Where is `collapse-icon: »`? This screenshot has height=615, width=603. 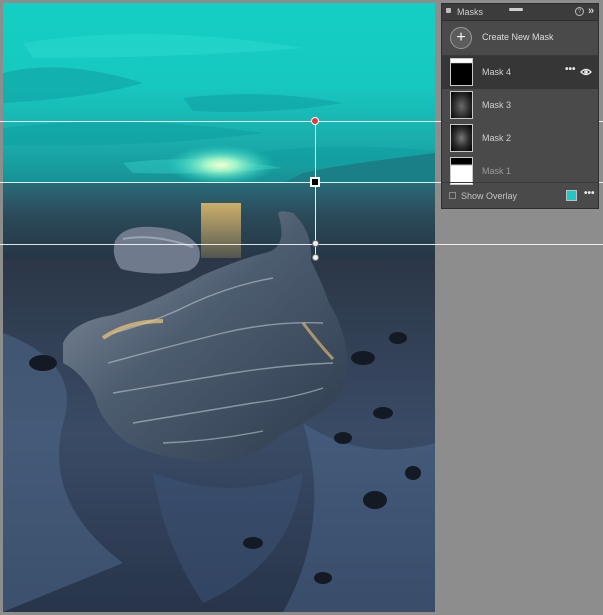 collapse-icon: » is located at coordinates (591, 11).